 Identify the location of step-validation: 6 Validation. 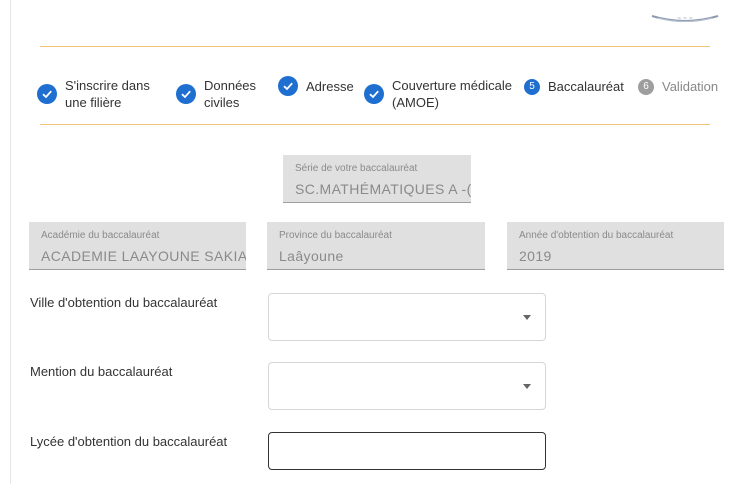
(678, 86).